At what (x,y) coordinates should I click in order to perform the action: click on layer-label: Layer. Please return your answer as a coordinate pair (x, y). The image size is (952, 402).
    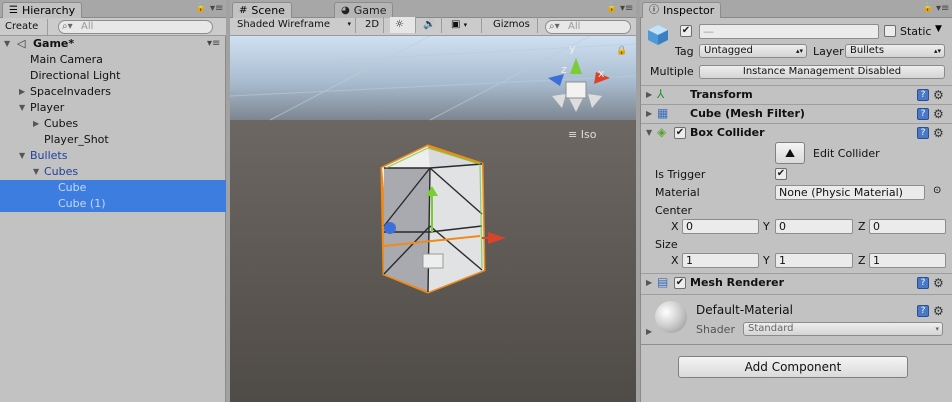
    Looking at the image, I should click on (828, 51).